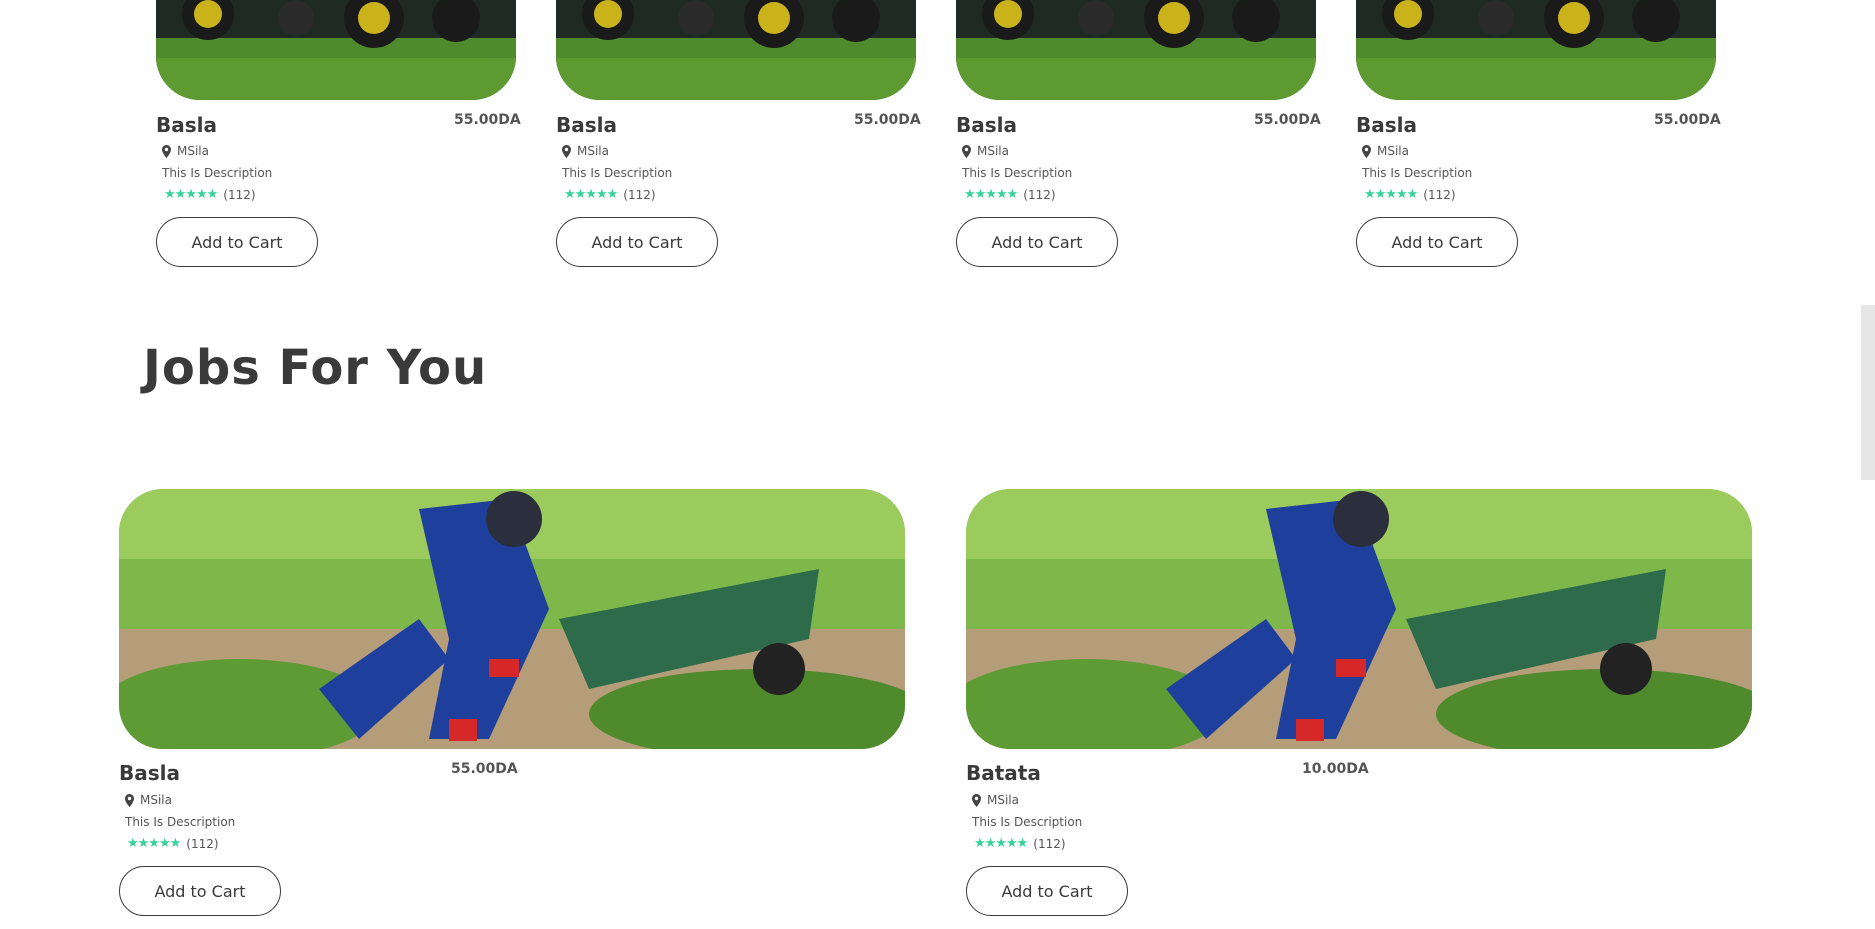  Describe the element at coordinates (1003, 773) in the screenshot. I see `job-title: Batata` at that location.